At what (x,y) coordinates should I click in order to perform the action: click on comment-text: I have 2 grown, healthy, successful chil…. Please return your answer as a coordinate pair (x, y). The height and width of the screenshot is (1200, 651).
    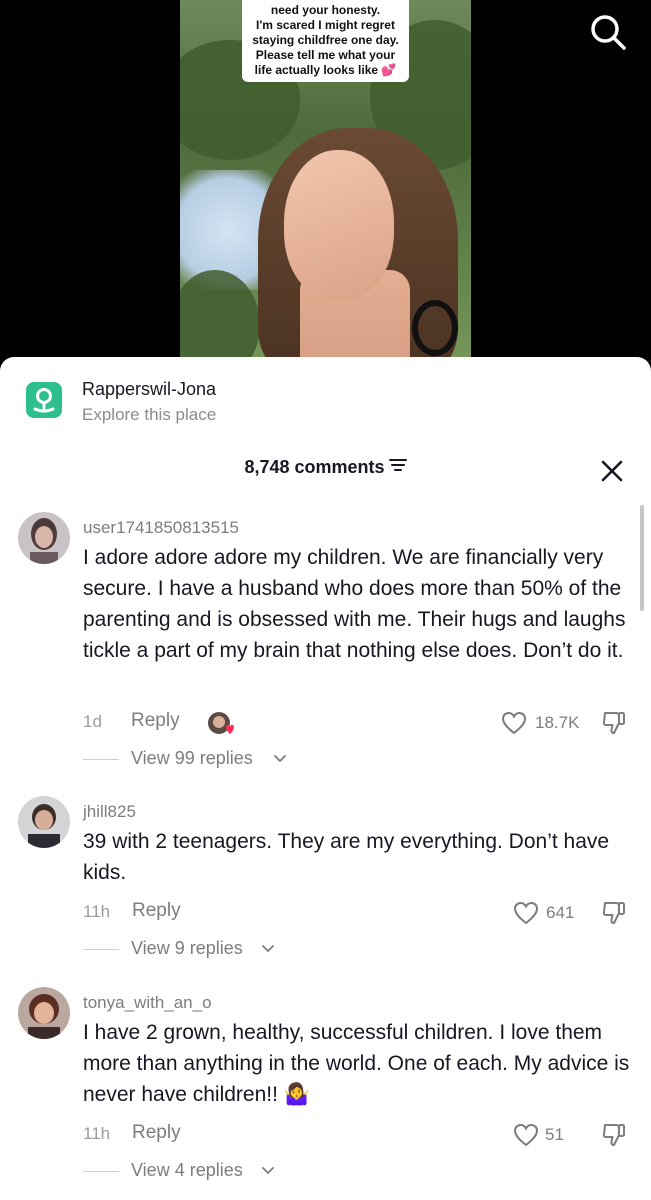
    Looking at the image, I should click on (356, 1063).